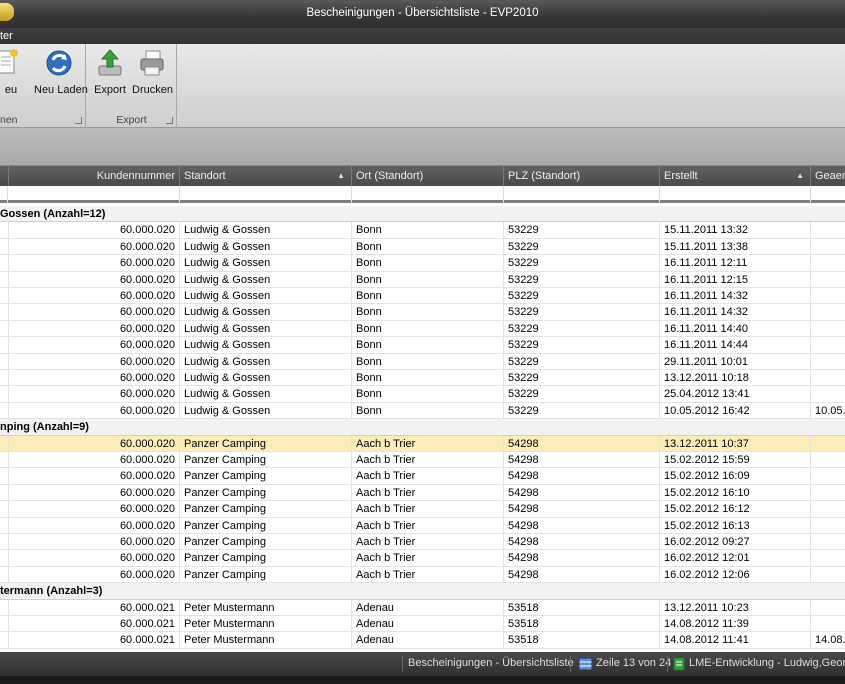 Image resolution: width=845 pixels, height=684 pixels. What do you see at coordinates (735, 247) in the screenshot?
I see `cell-erstellt: 15.11.2011 13:38` at bounding box center [735, 247].